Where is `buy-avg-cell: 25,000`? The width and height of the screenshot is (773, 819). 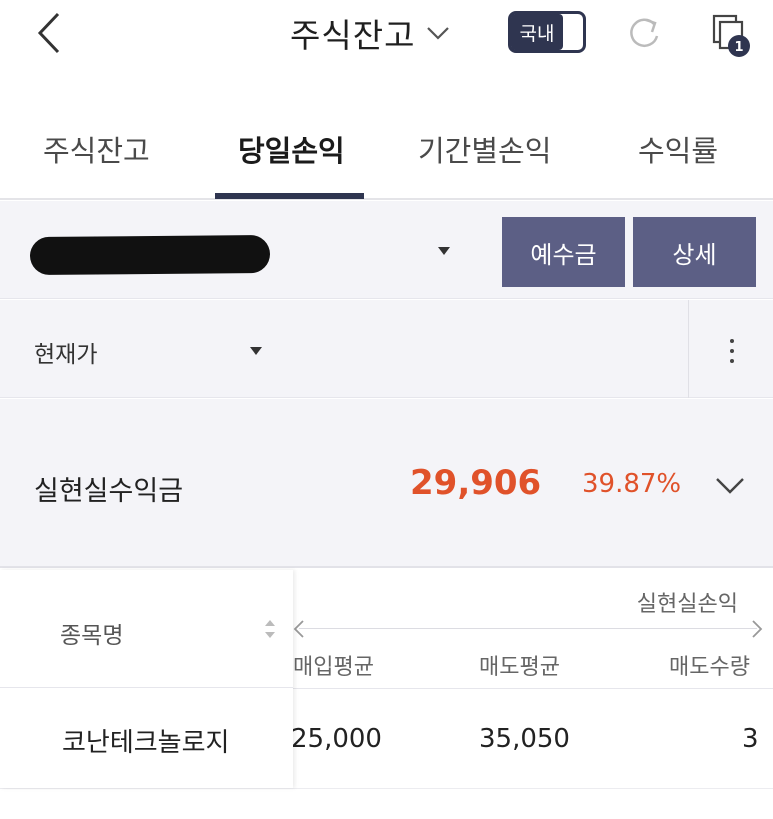 buy-avg-cell: 25,000 is located at coordinates (336, 739).